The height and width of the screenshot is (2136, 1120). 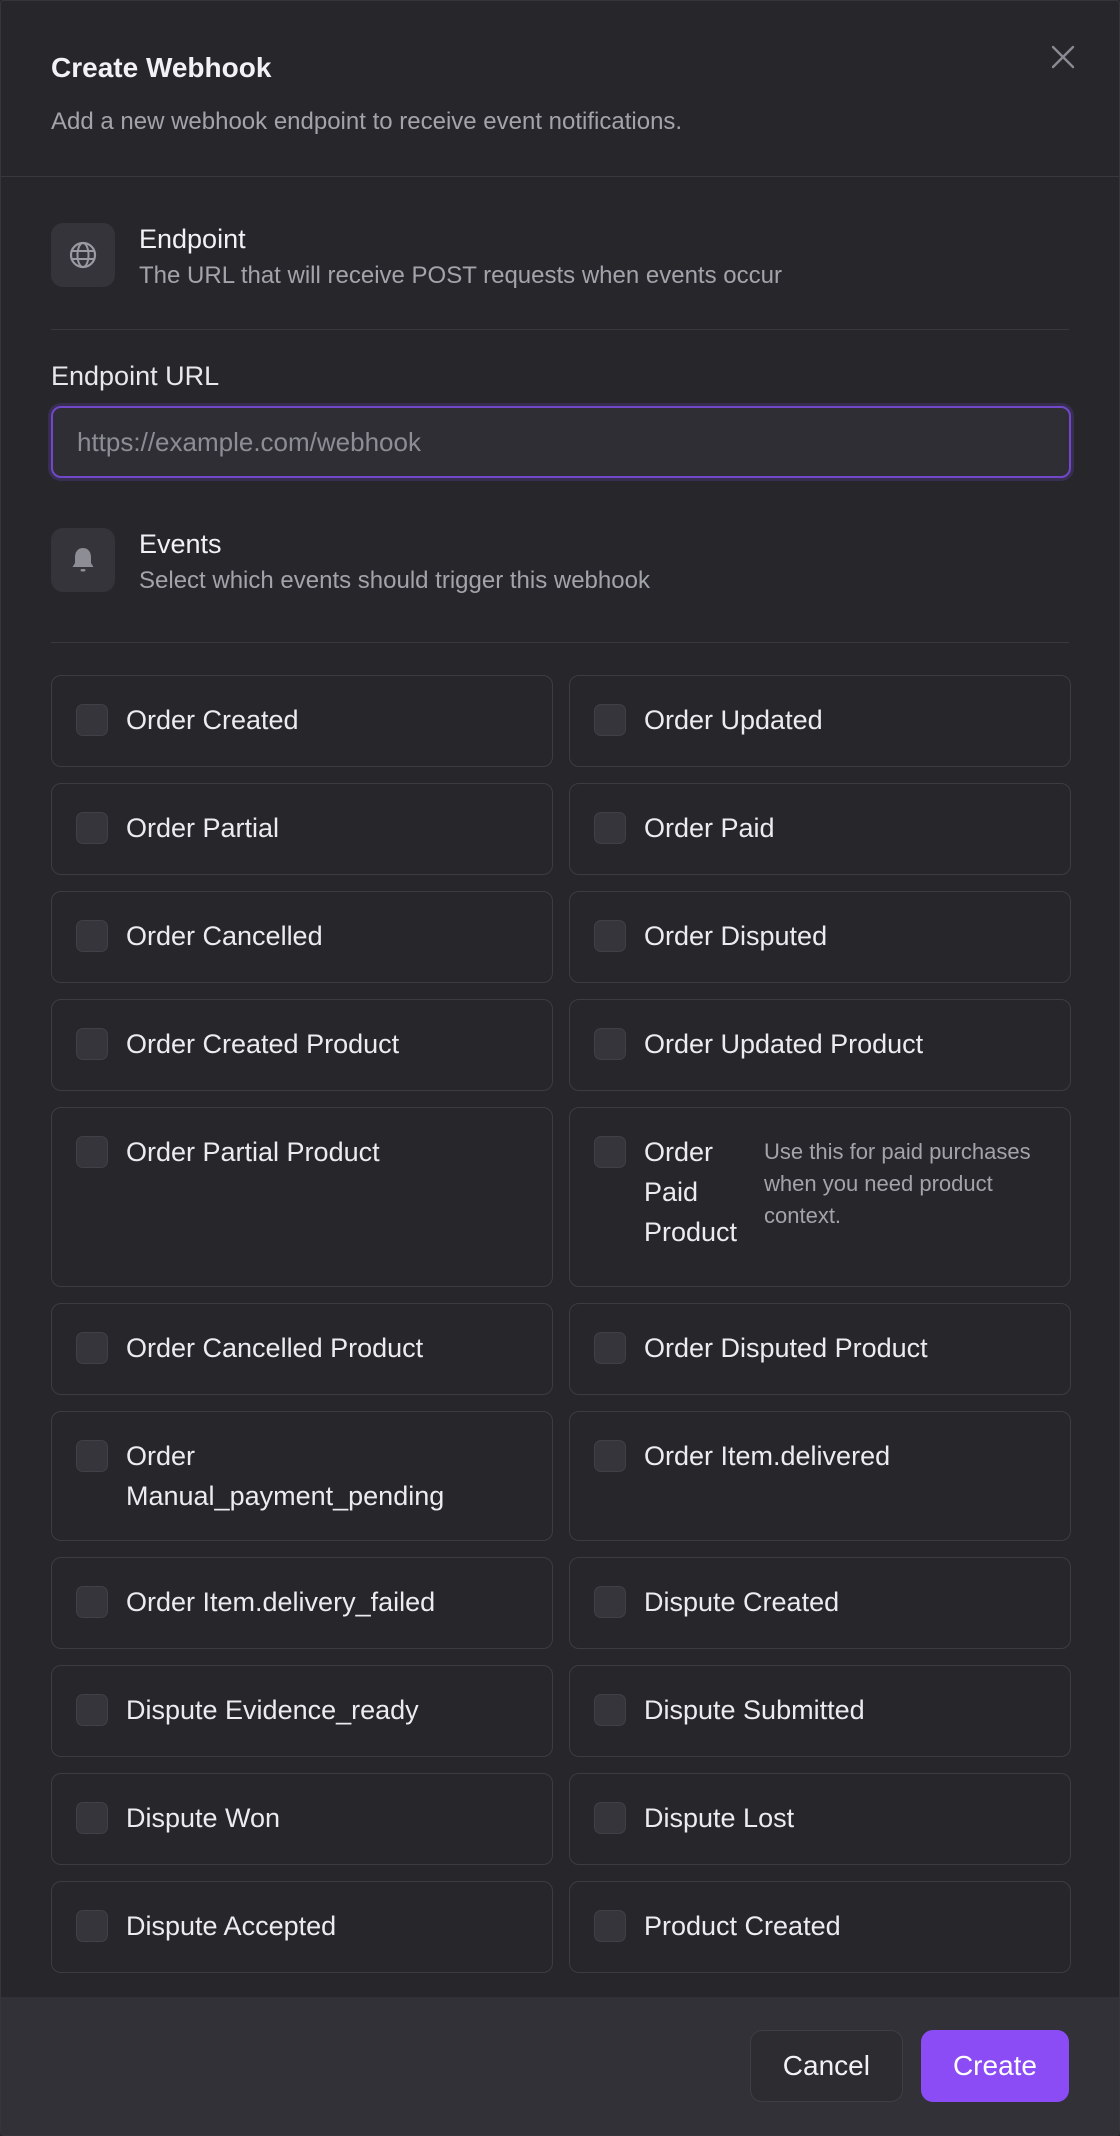 What do you see at coordinates (820, 1476) in the screenshot?
I see `event-option-order-item-delivered: Order Item.delivered` at bounding box center [820, 1476].